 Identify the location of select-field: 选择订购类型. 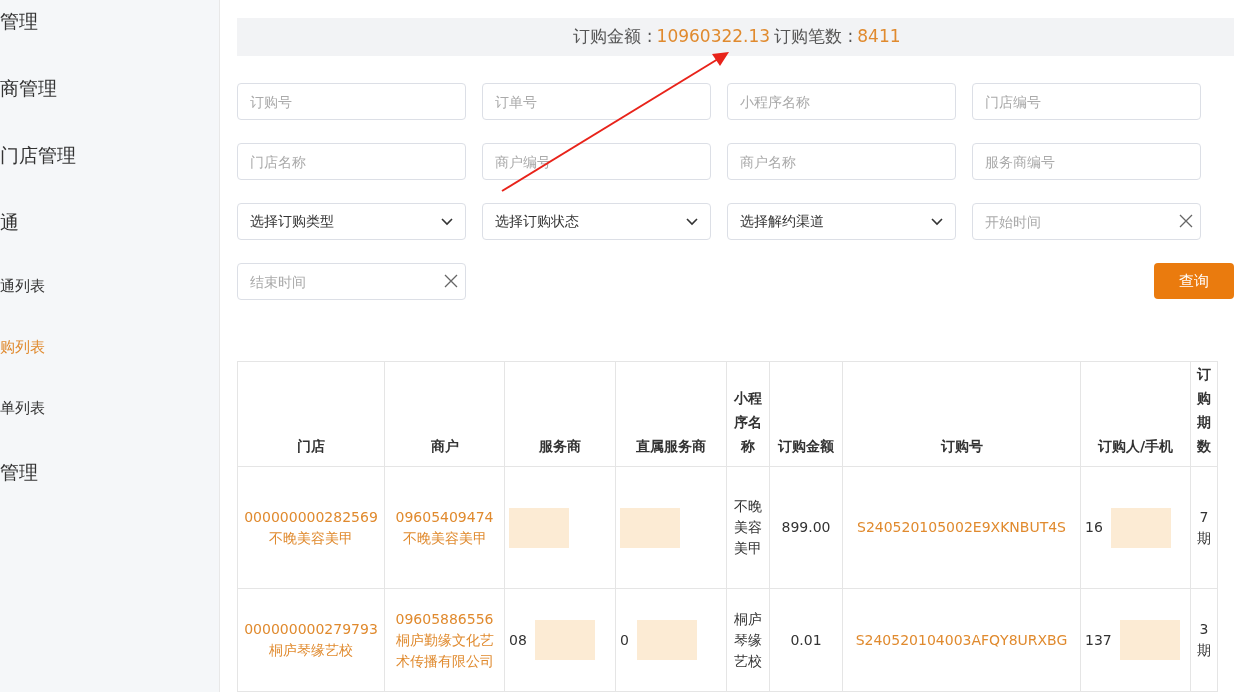
(351, 221).